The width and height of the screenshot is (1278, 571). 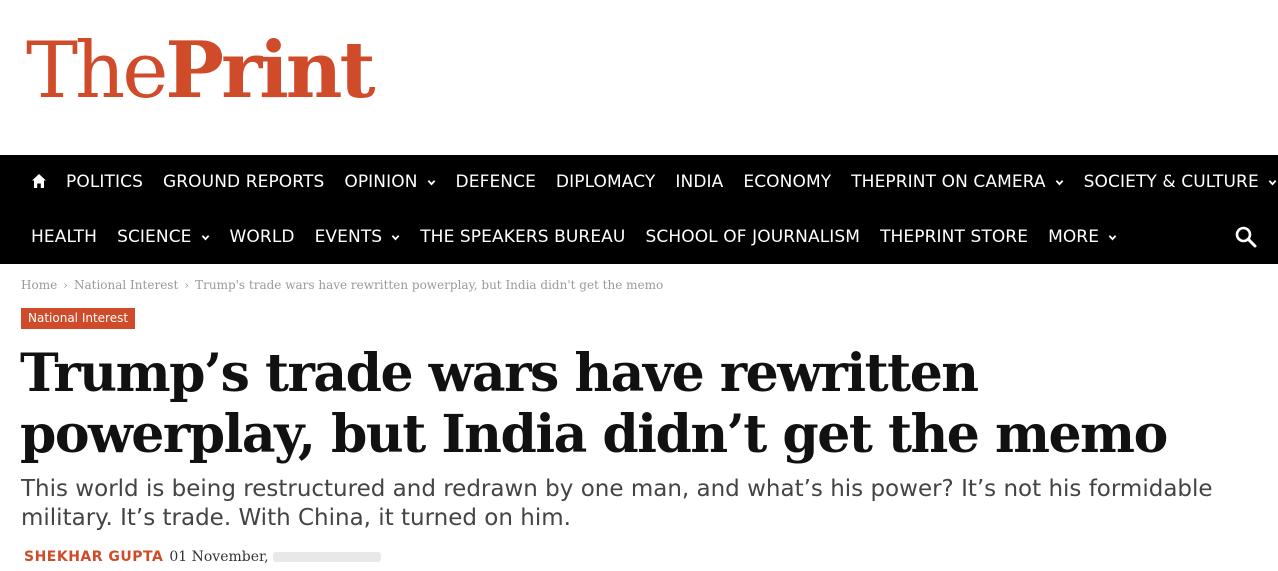 I want to click on nav-item-label: SCIENCE, so click(x=154, y=237).